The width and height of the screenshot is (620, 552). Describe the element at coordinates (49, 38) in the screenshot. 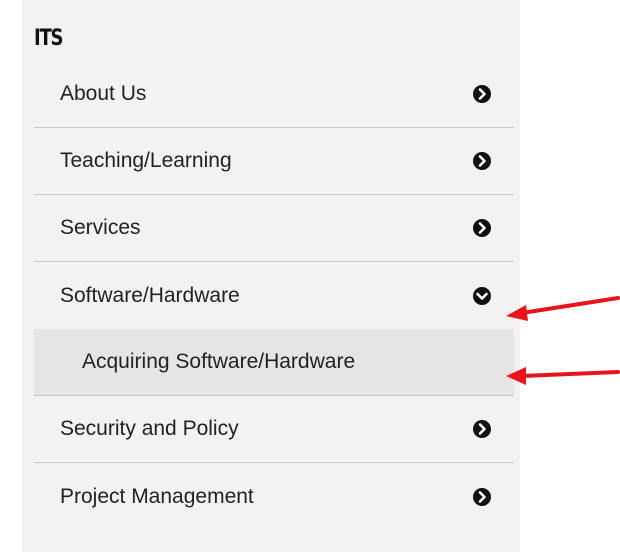

I see `sidebar-title: ITS` at that location.